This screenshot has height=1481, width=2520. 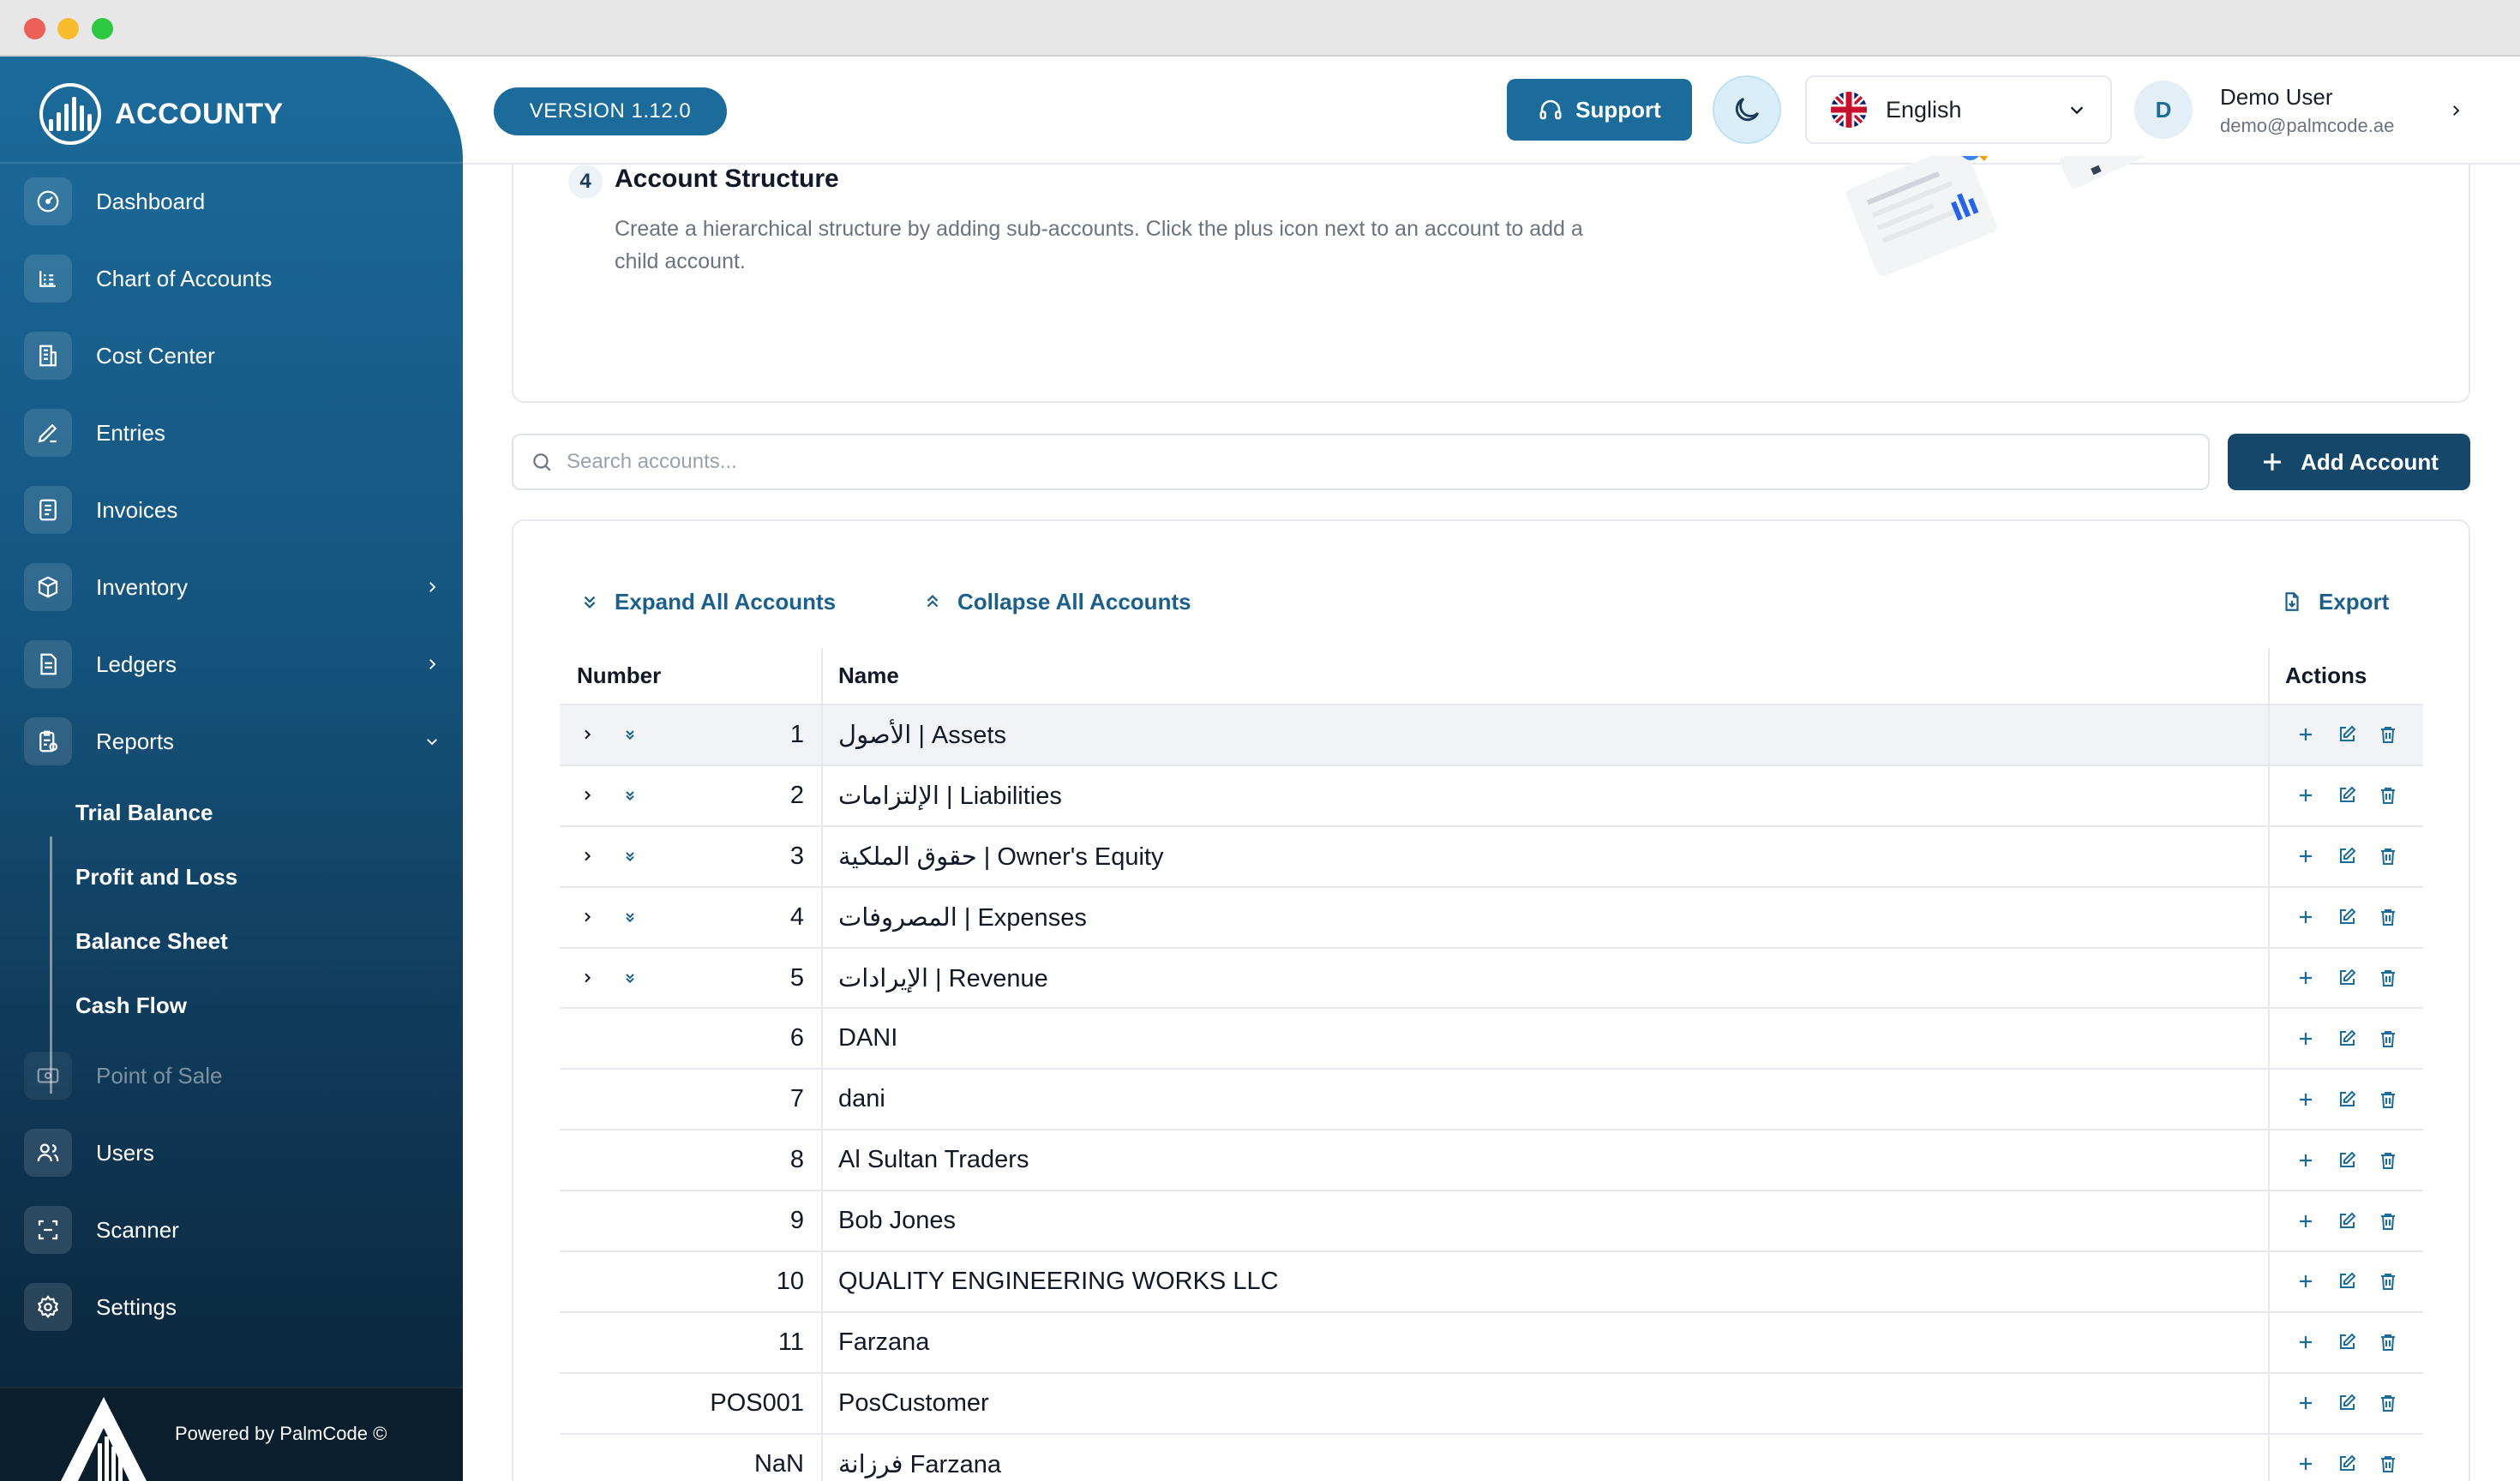 I want to click on table-row: 3 حقوق الملكية | Owner's Equity, so click(x=1491, y=856).